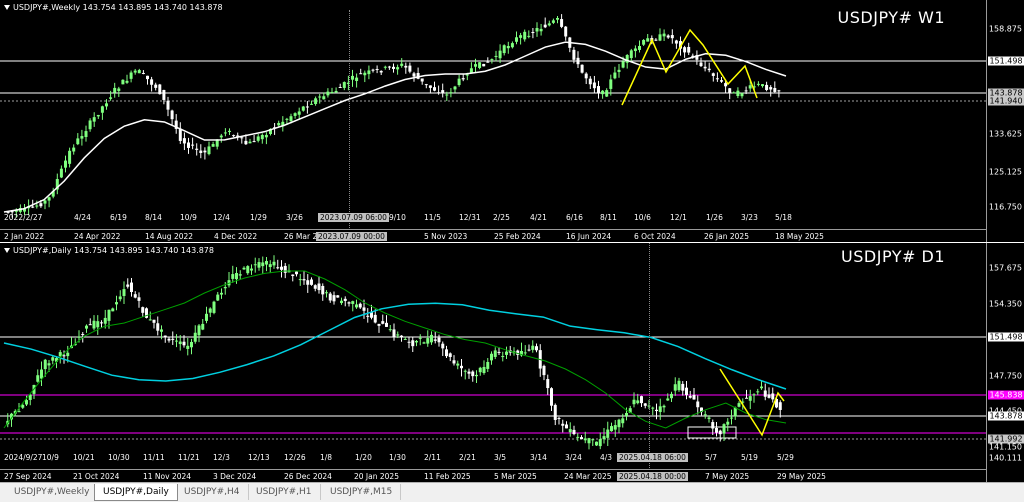  What do you see at coordinates (52, 492) in the screenshot?
I see `chart-tab: USDJPY#,Weekly` at bounding box center [52, 492].